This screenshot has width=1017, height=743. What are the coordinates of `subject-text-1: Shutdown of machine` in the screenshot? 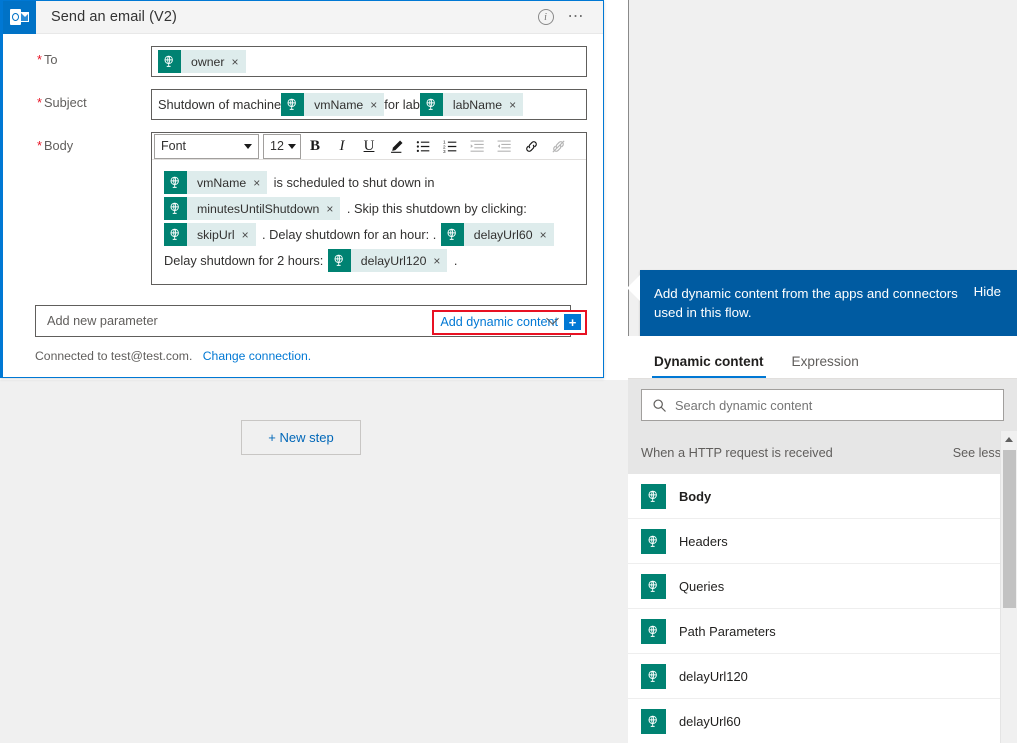 It's located at (220, 104).